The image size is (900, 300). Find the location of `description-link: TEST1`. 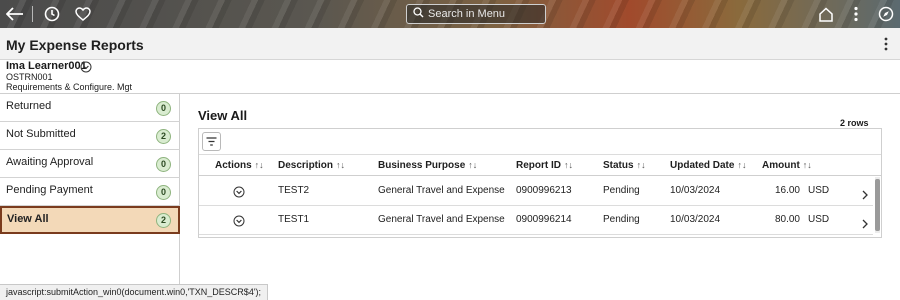

description-link: TEST1 is located at coordinates (293, 219).